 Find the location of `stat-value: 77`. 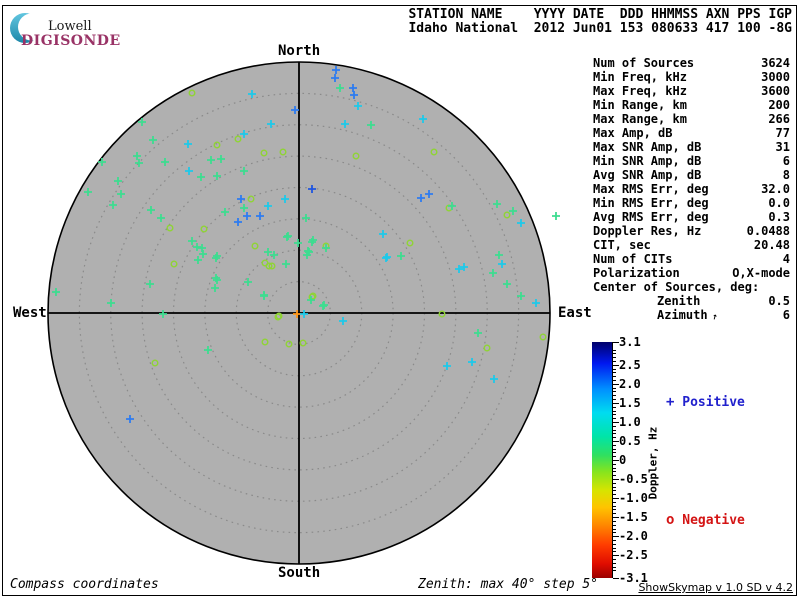

stat-value: 77 is located at coordinates (782, 133).